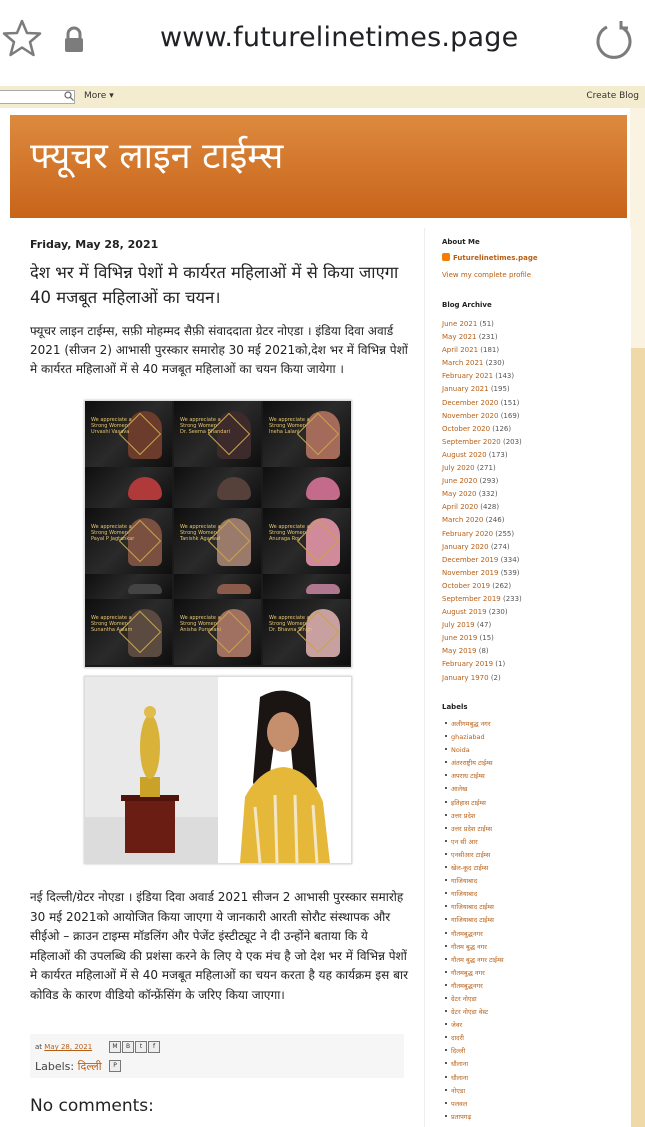 Image resolution: width=645 pixels, height=1127 pixels. What do you see at coordinates (482, 507) in the screenshot?
I see `archive-item: April 2020 (428)` at bounding box center [482, 507].